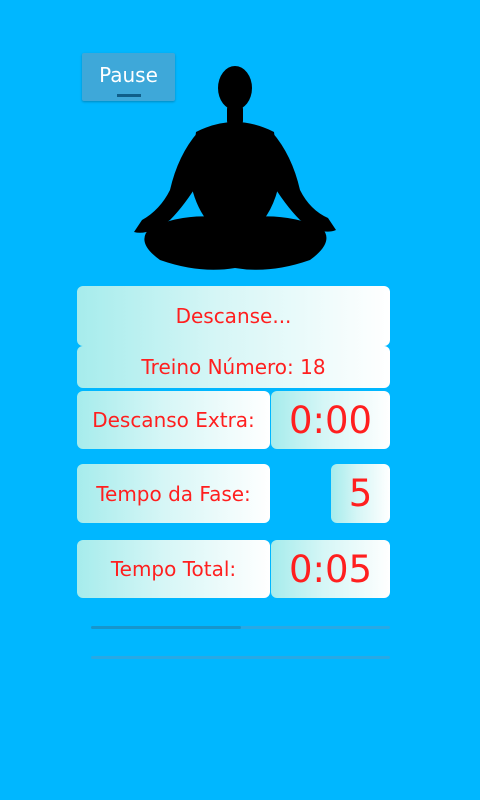 Image resolution: width=480 pixels, height=800 pixels. I want to click on descanso-extra-label-card: Descanso Extra:, so click(173, 420).